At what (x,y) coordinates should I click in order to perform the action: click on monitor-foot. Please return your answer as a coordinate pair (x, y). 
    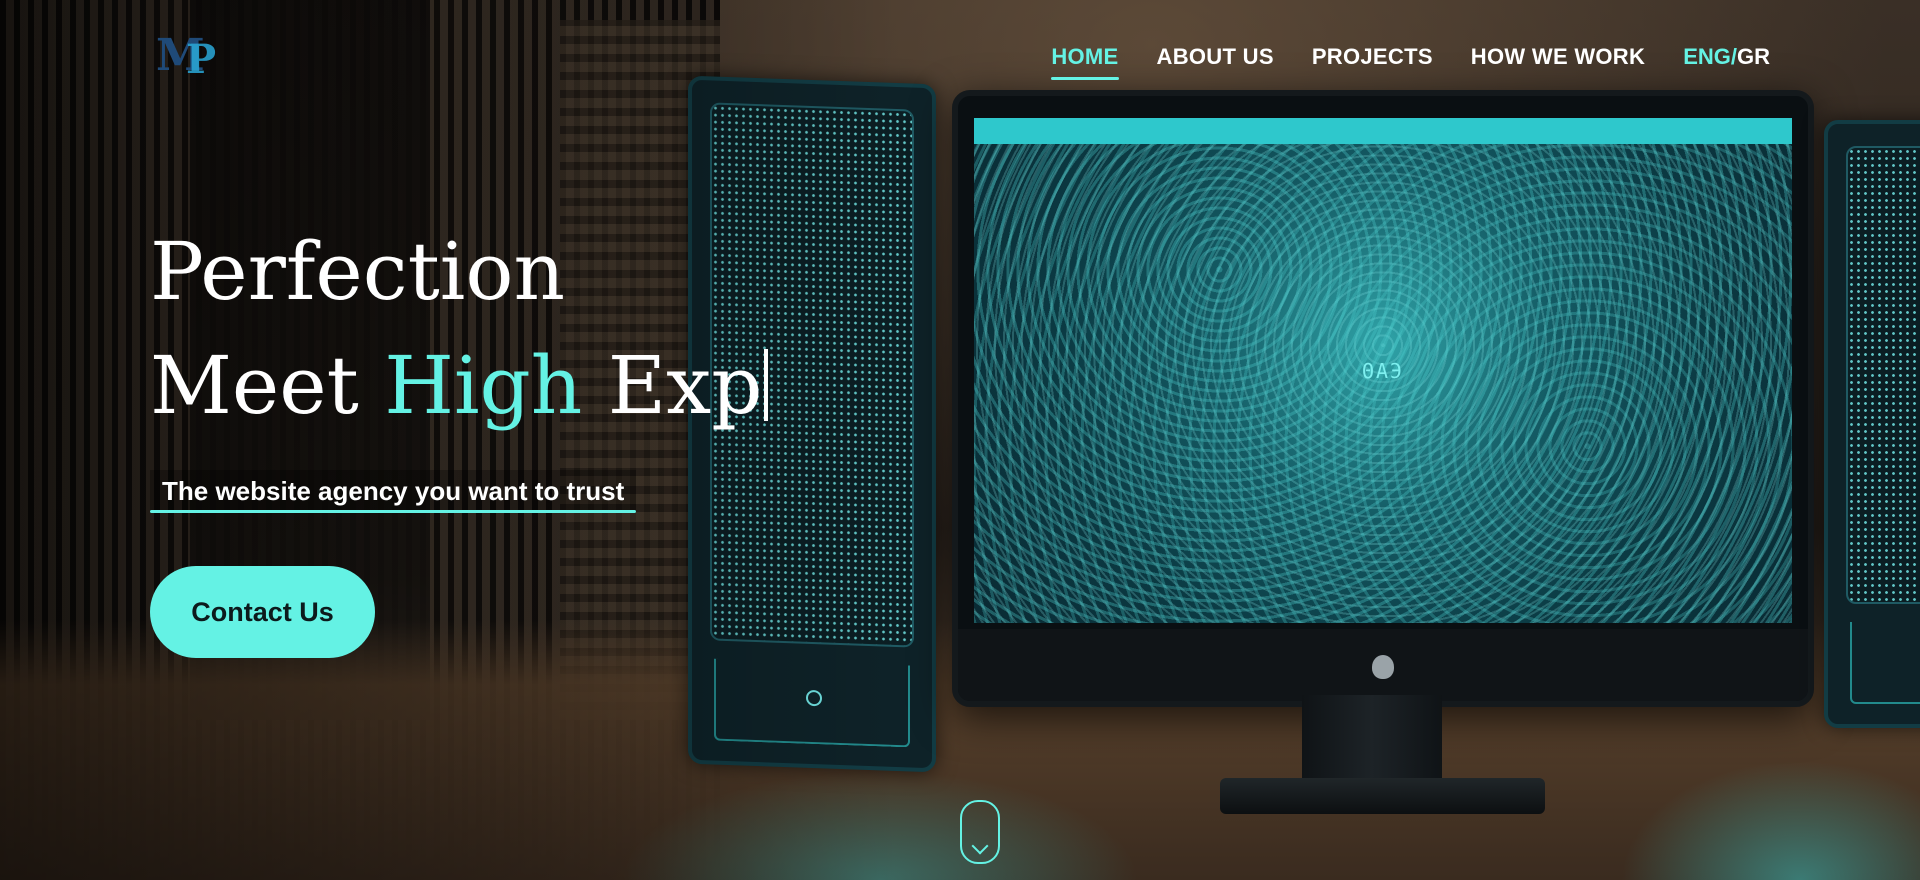
    Looking at the image, I should click on (1382, 796).